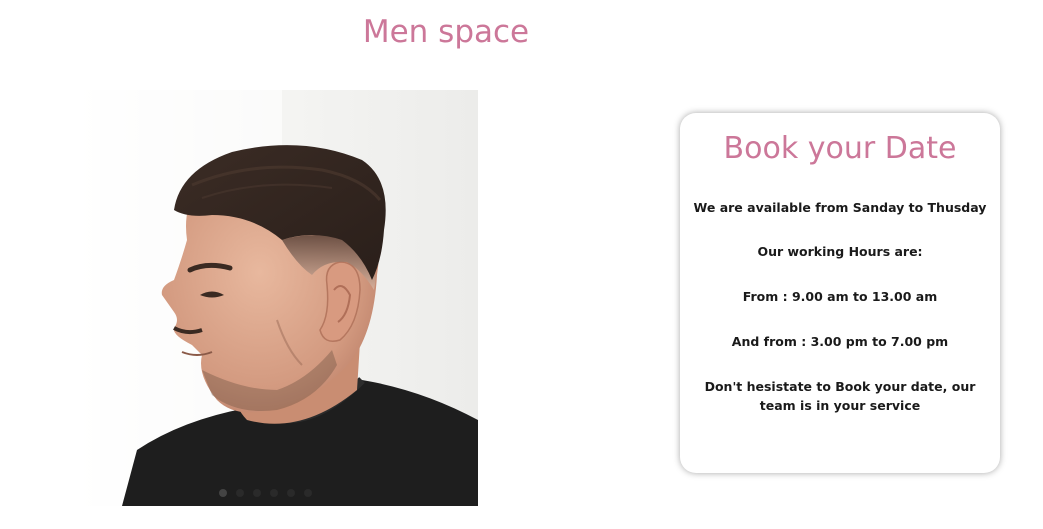 Image resolution: width=1043 pixels, height=529 pixels. I want to click on carousel-dots, so click(265, 493).